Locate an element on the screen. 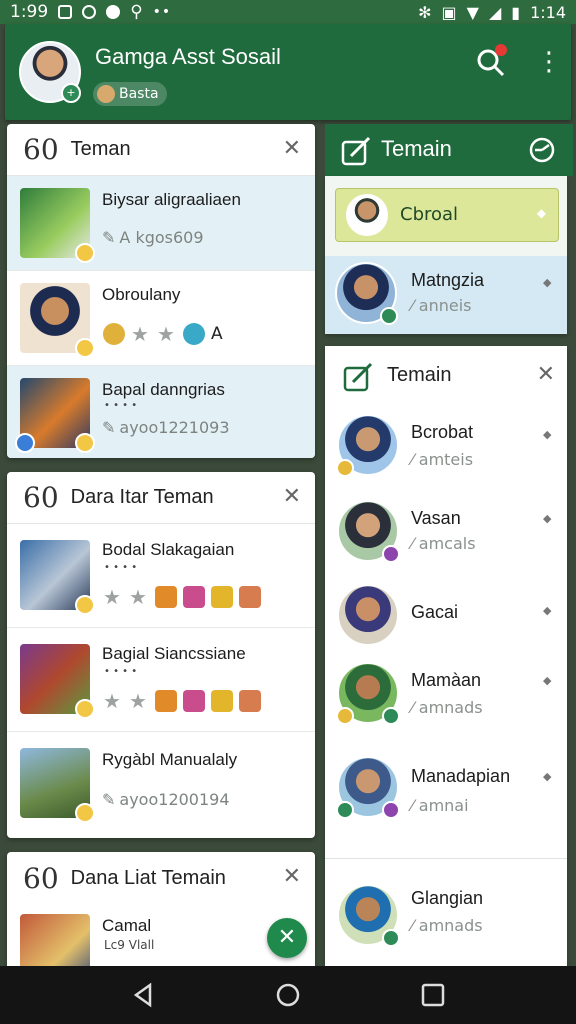 The height and width of the screenshot is (1024, 576). item-name: Rygàbl Manualaly is located at coordinates (170, 759).